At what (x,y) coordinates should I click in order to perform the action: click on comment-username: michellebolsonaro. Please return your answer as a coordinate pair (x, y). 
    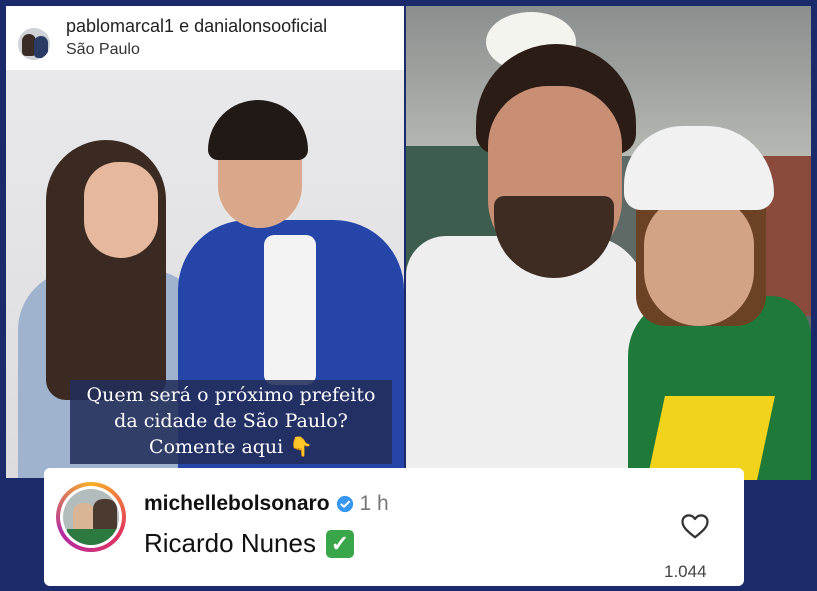
    Looking at the image, I should click on (237, 504).